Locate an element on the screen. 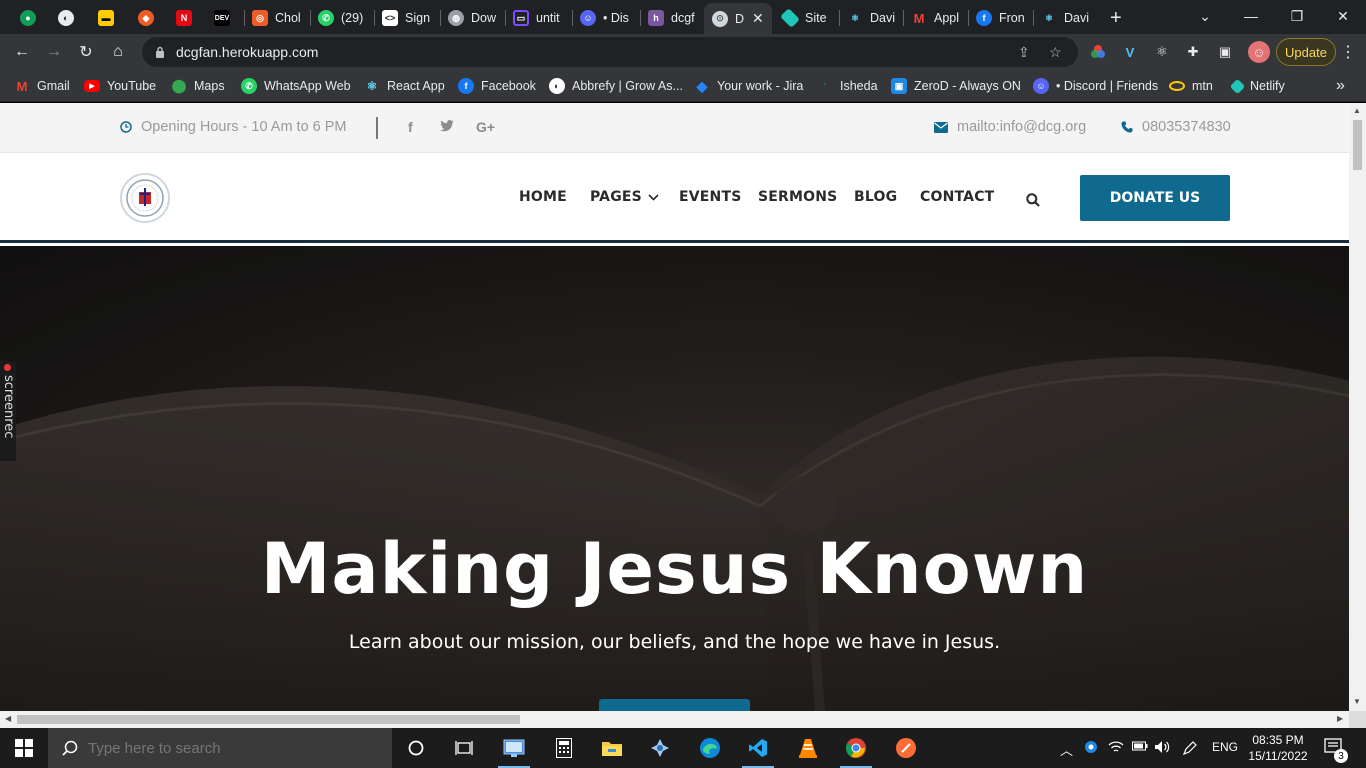  postman-icon is located at coordinates (906, 748).